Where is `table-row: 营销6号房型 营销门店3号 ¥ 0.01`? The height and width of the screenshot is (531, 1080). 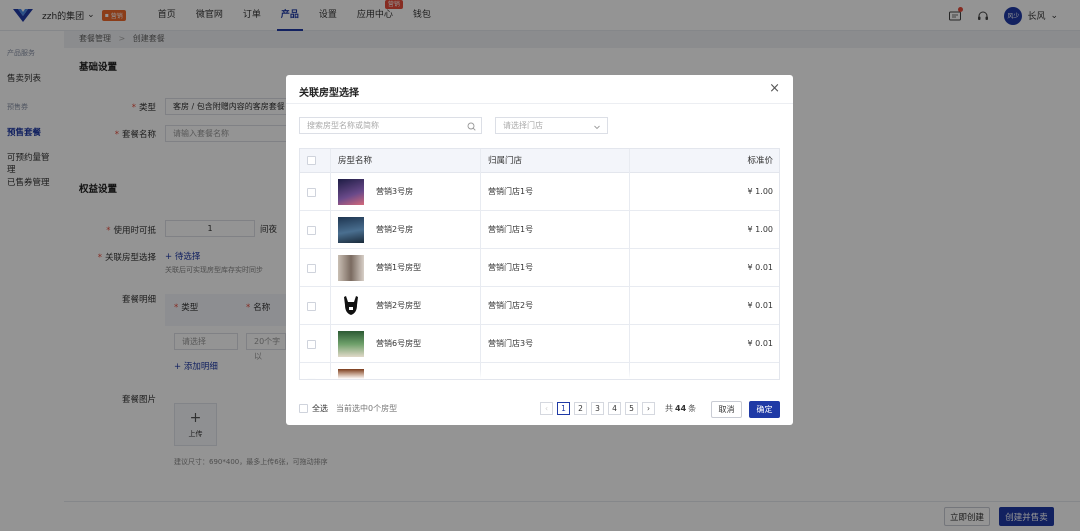 table-row: 营销6号房型 营销门店3号 ¥ 0.01 is located at coordinates (539, 344).